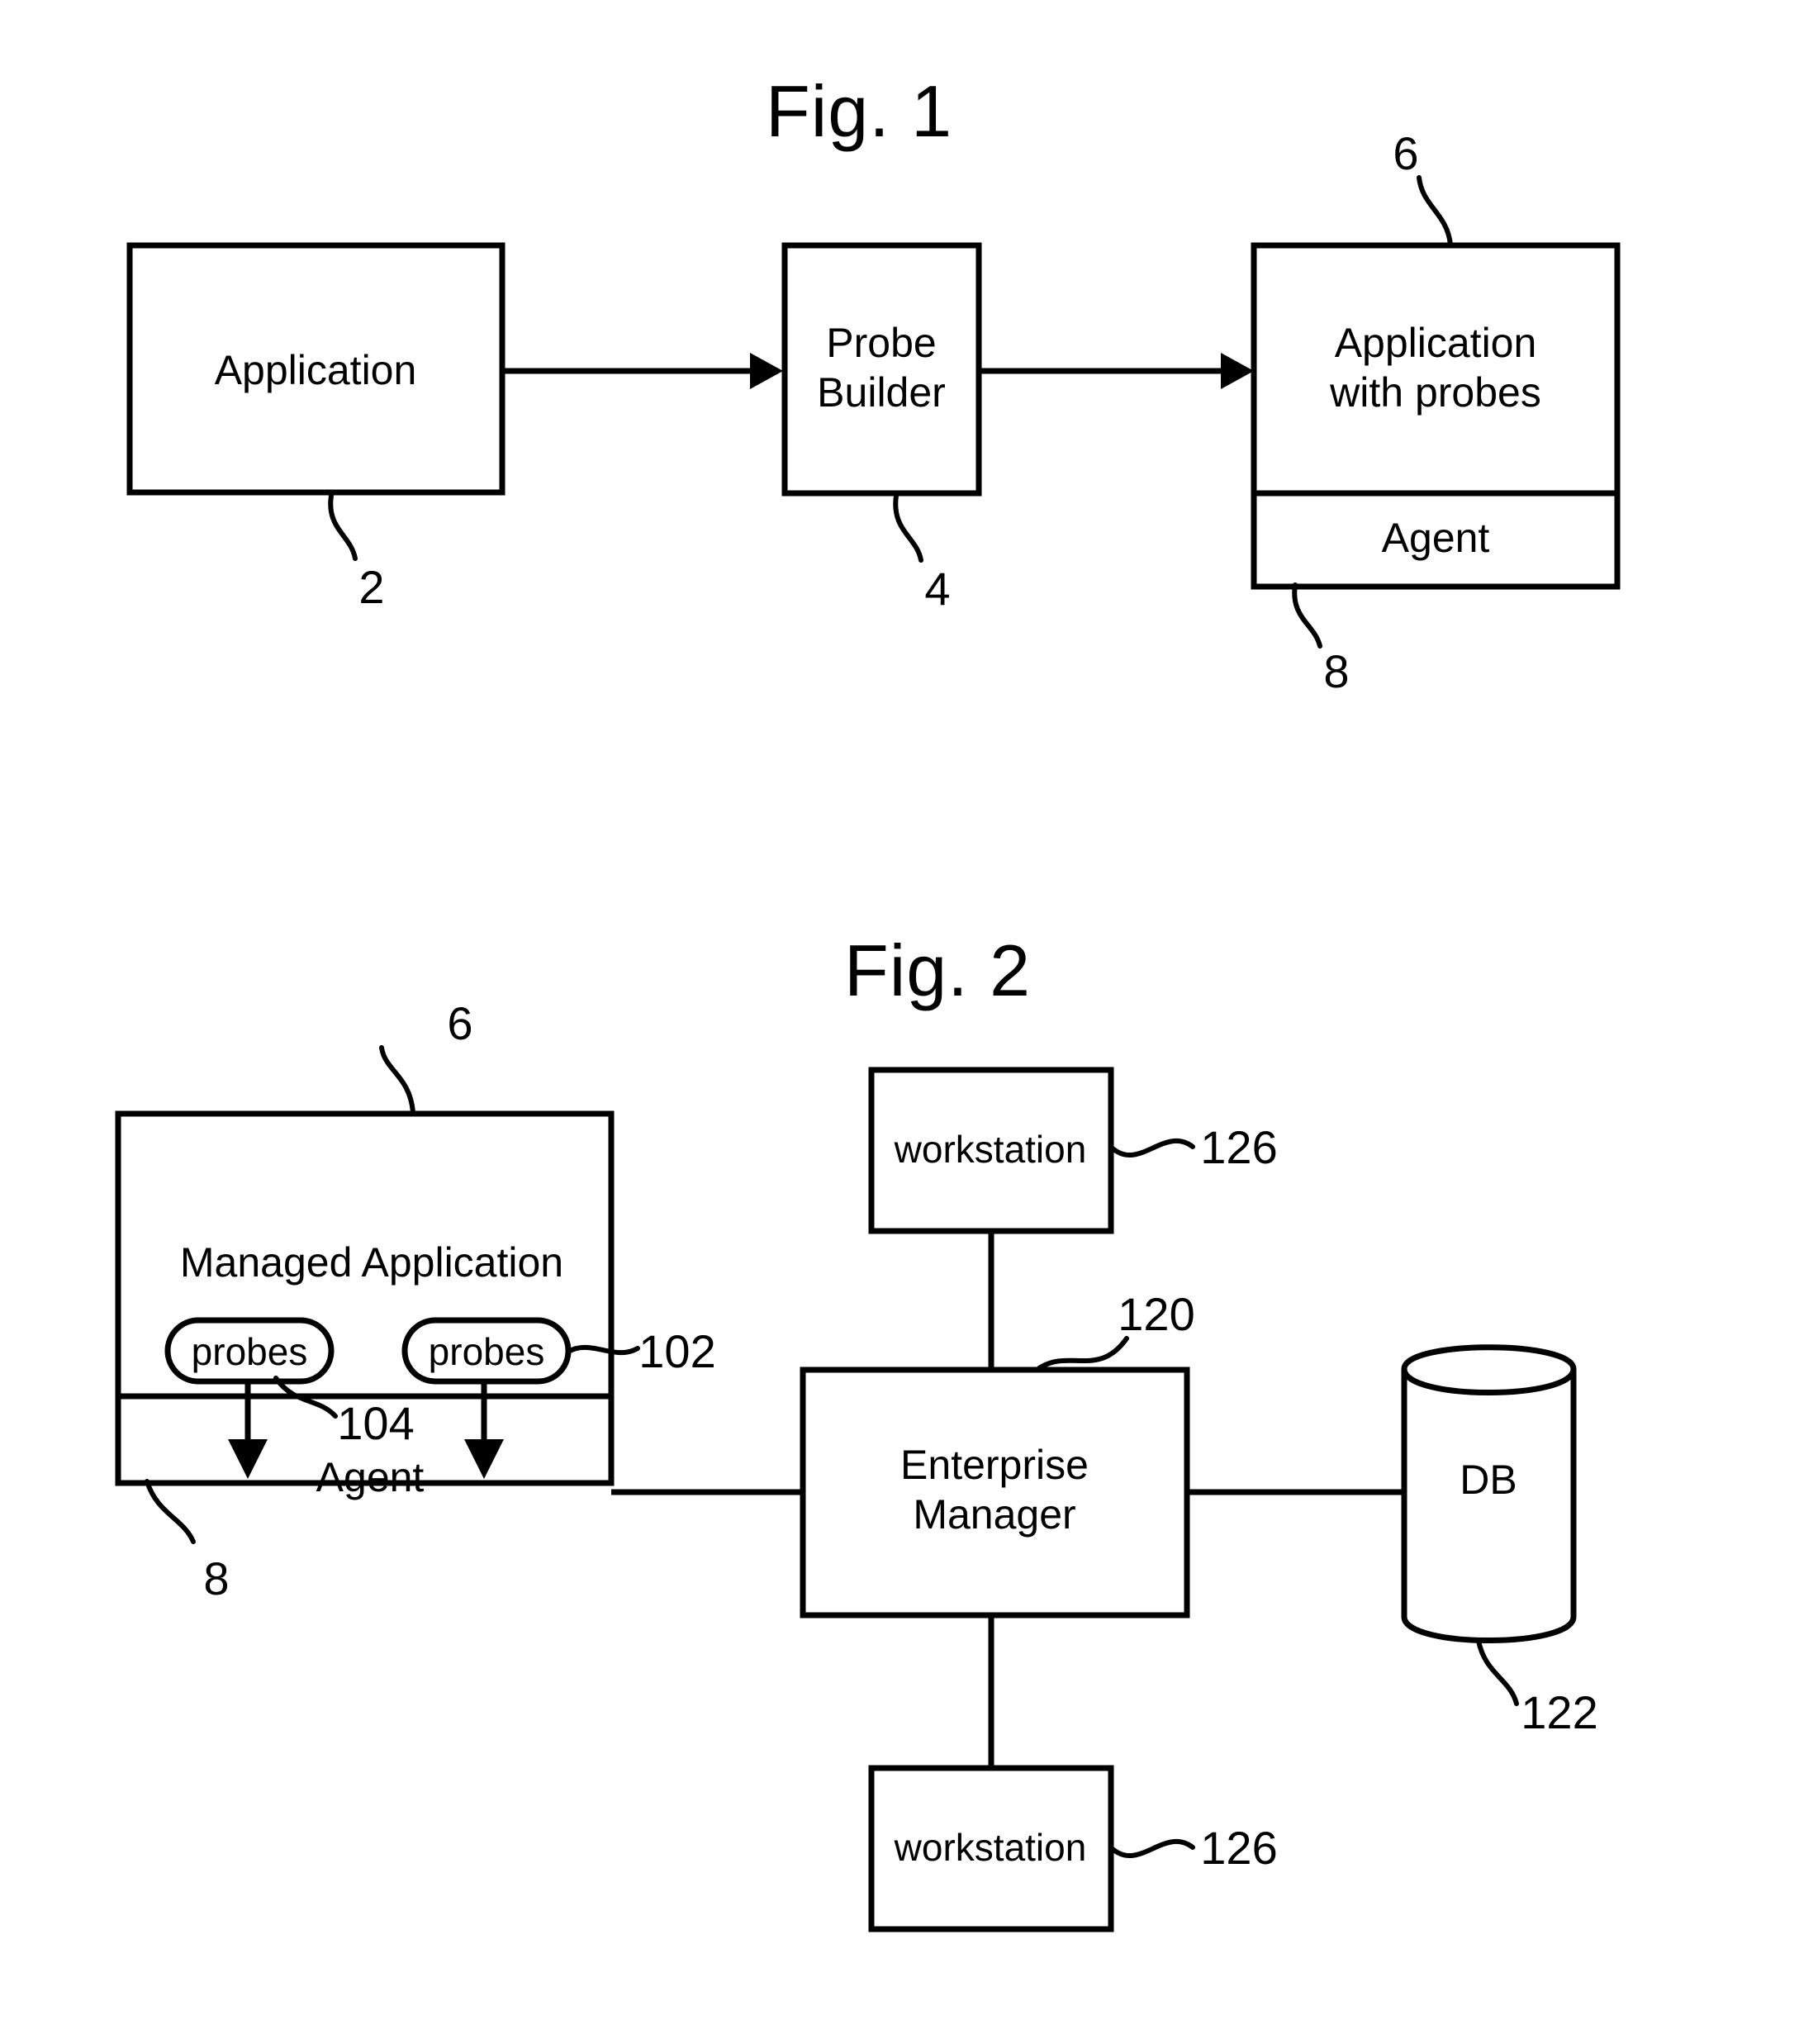 The height and width of the screenshot is (2044, 1799). What do you see at coordinates (1238, 1147) in the screenshot?
I see `fig2-ref-126-top: 126` at bounding box center [1238, 1147].